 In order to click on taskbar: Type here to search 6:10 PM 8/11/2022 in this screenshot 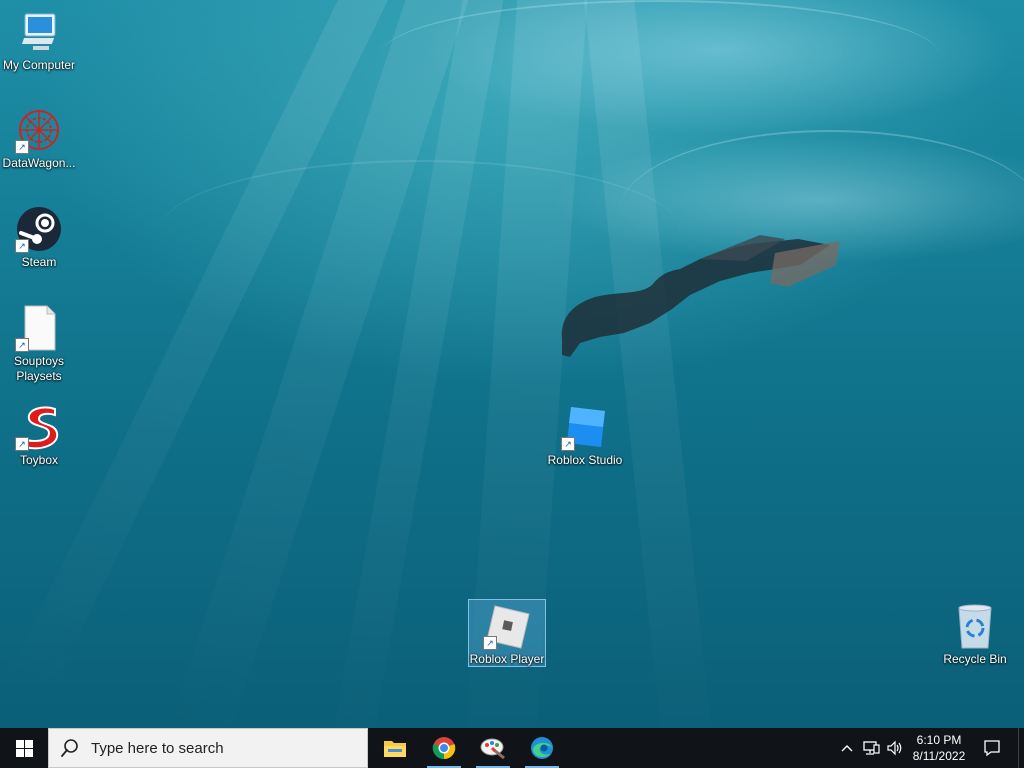, I will do `click(512, 748)`.